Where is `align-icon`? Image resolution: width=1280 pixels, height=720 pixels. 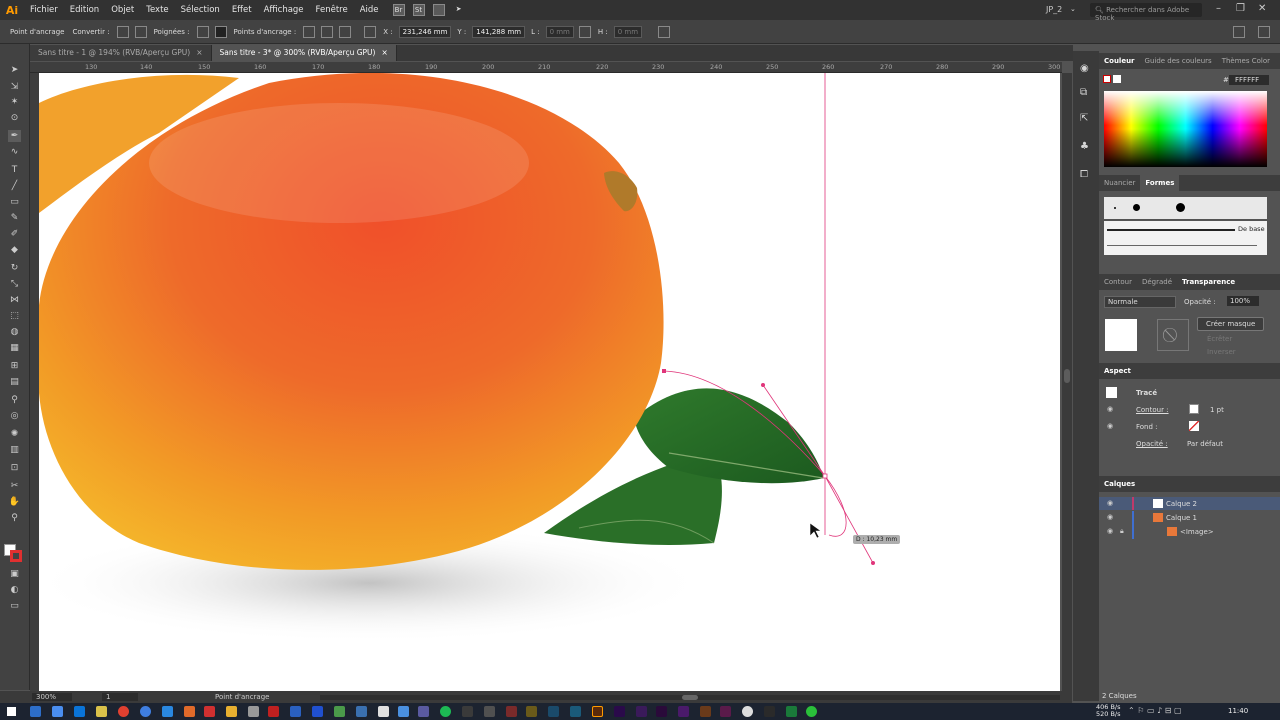 align-icon is located at coordinates (370, 31).